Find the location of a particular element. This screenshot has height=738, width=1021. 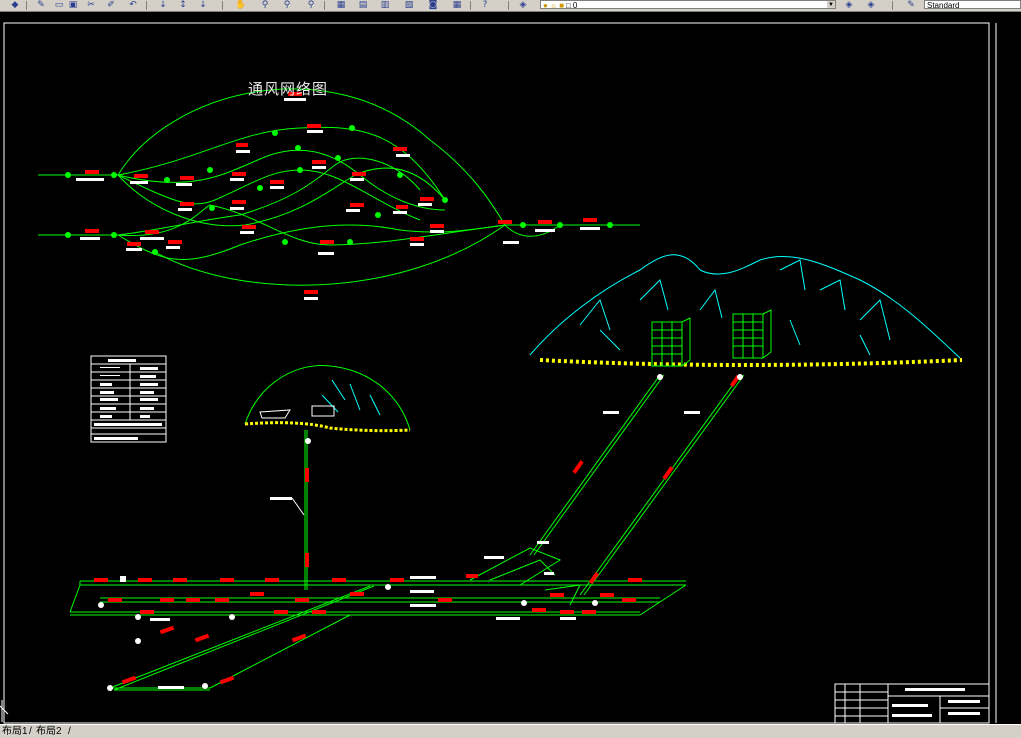

plot-icon: ✎ is located at coordinates (41, 5).